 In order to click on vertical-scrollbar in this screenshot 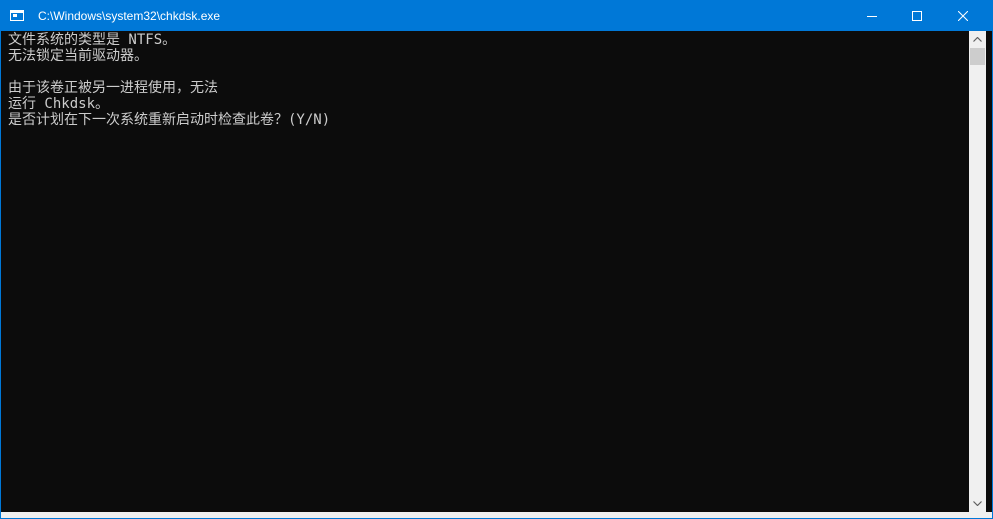, I will do `click(977, 271)`.